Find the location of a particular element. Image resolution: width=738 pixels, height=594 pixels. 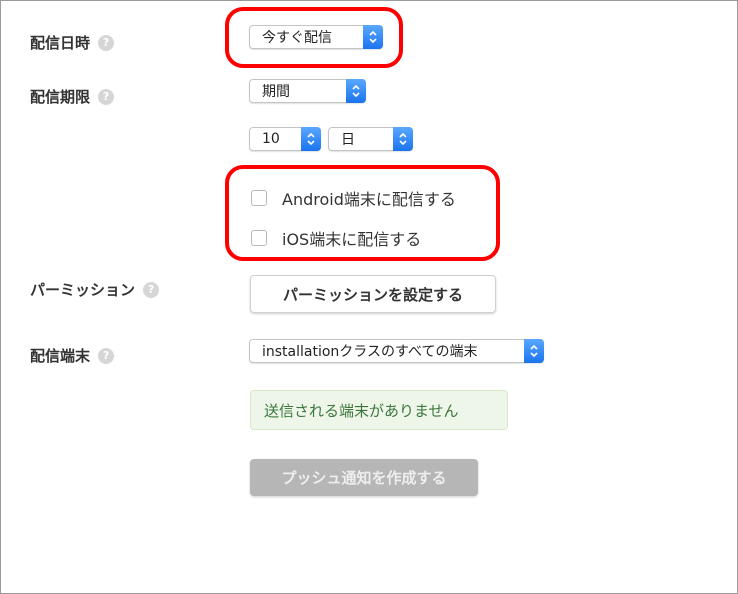

period-amount-select-value: 10 is located at coordinates (271, 139).